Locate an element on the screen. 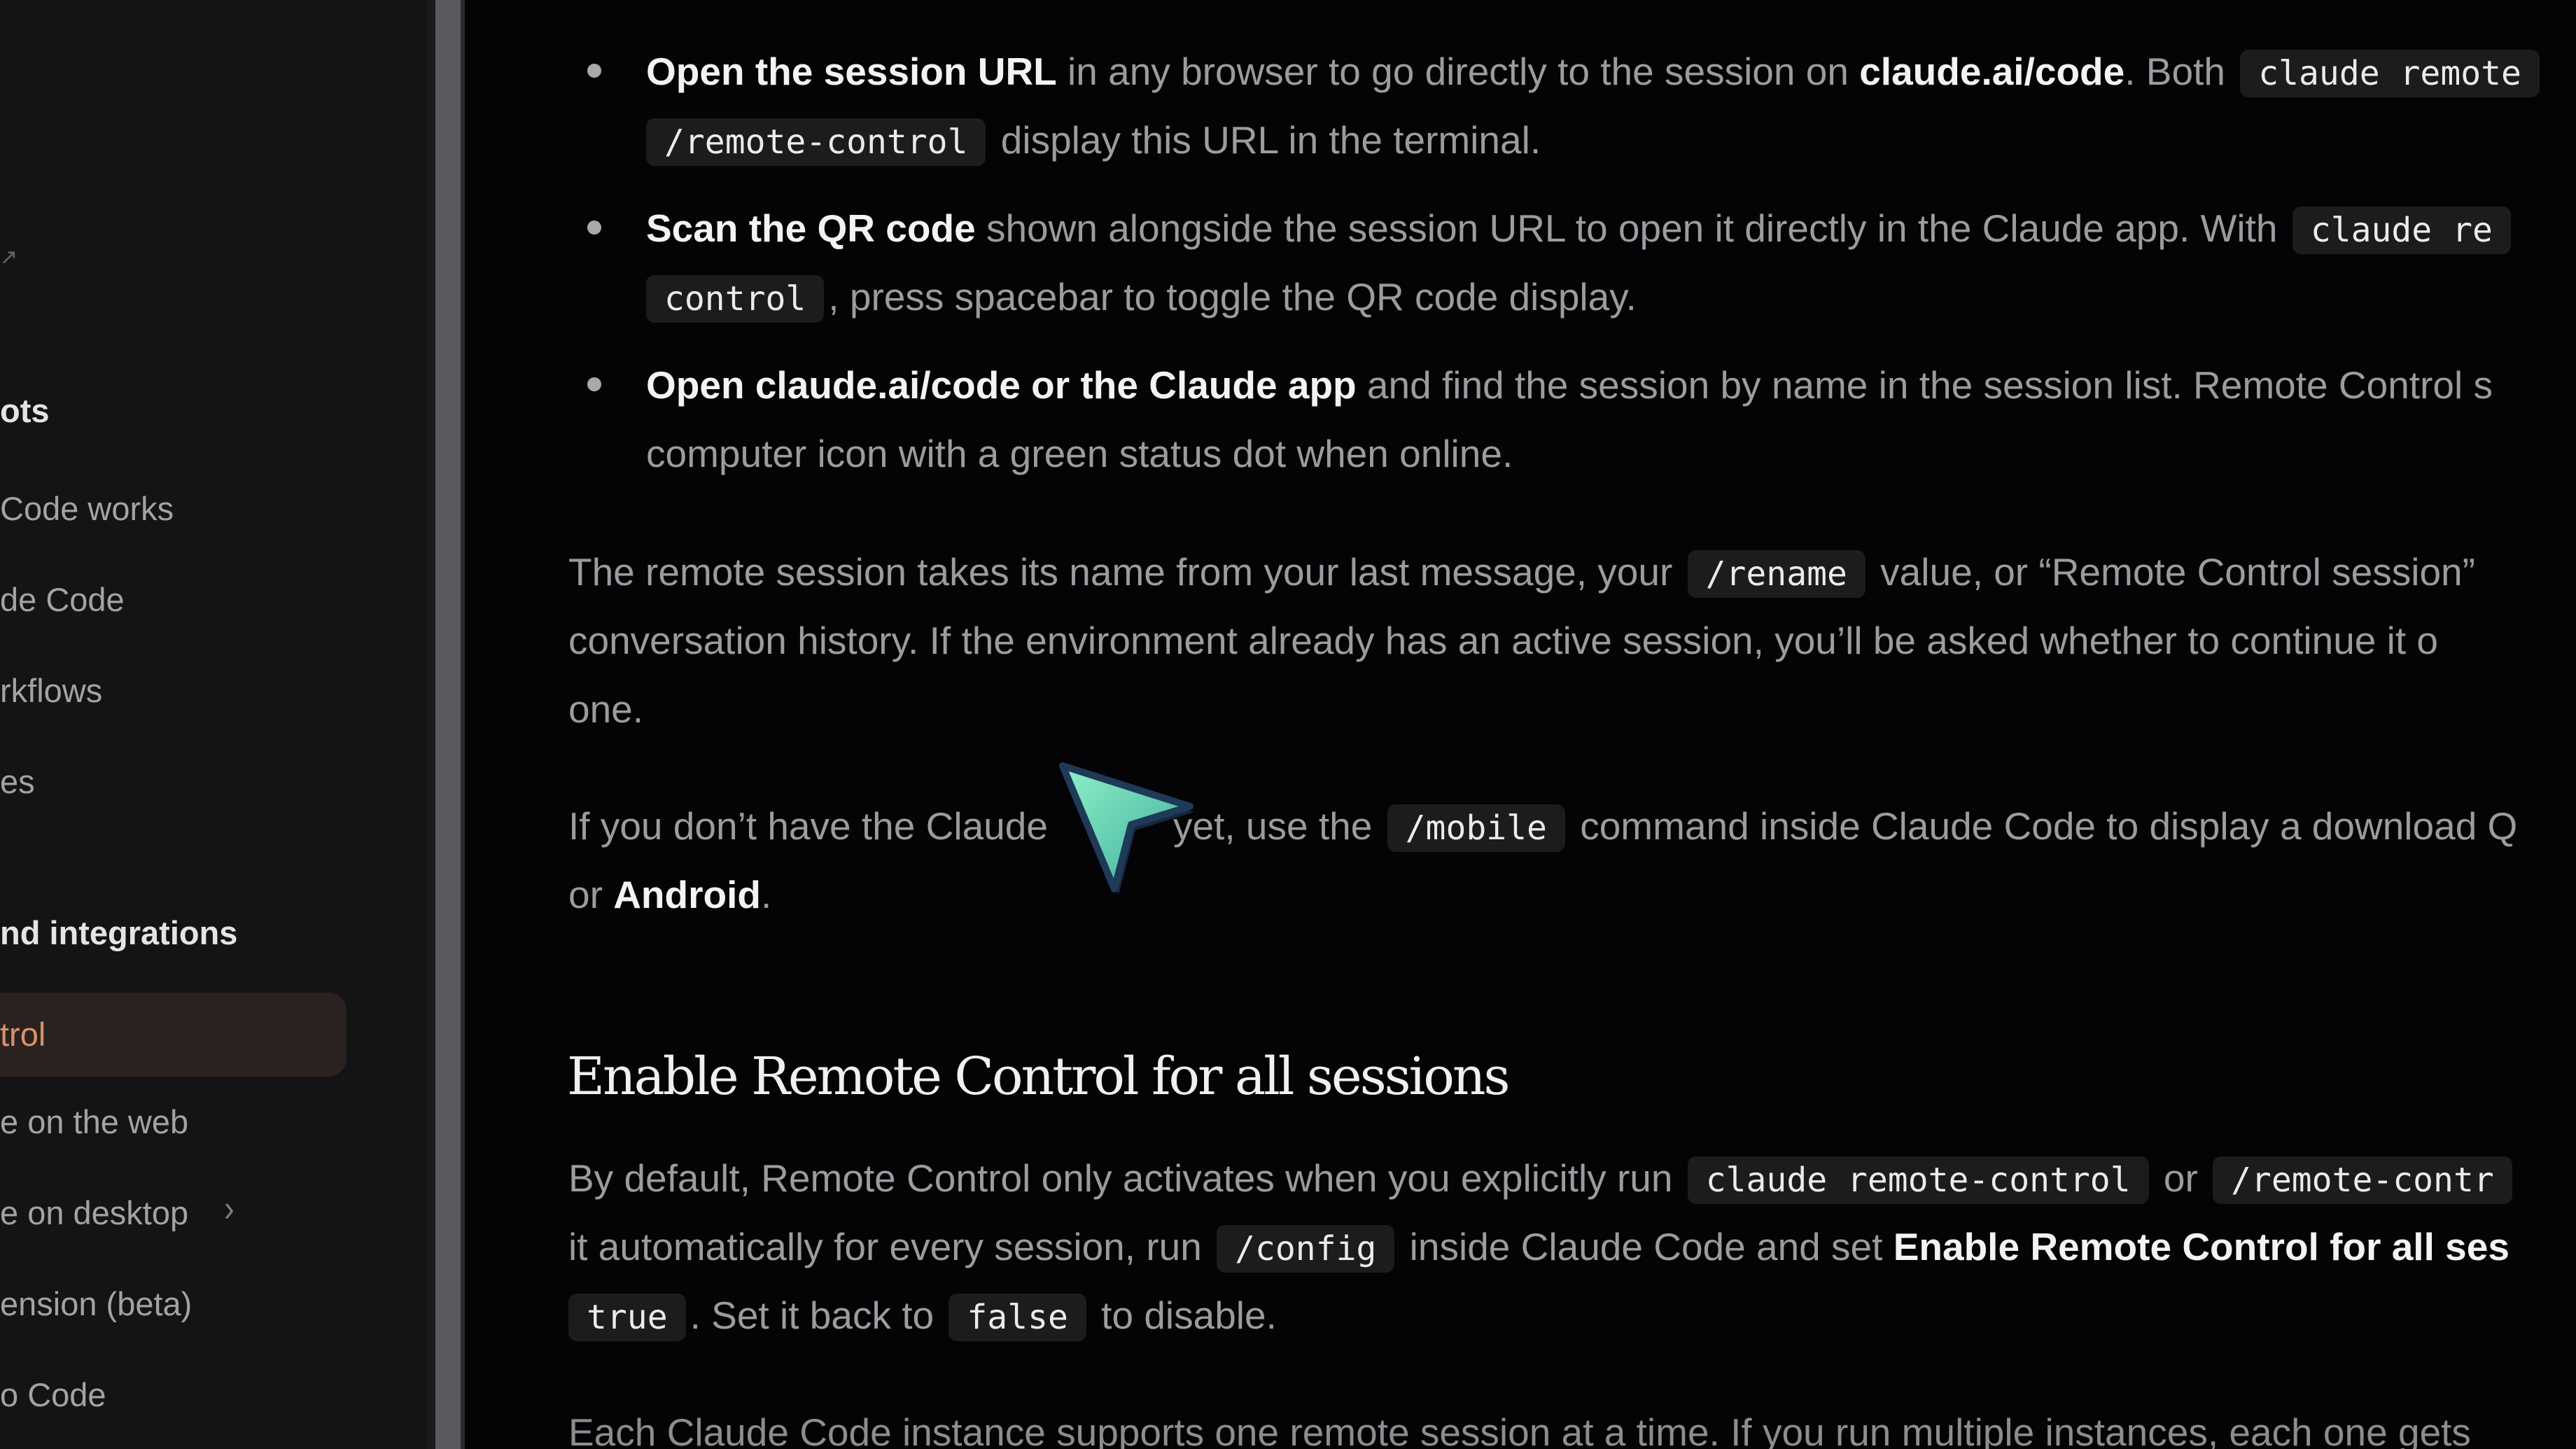 The height and width of the screenshot is (1449, 2576). inline-code: claude re is located at coordinates (2401, 230).